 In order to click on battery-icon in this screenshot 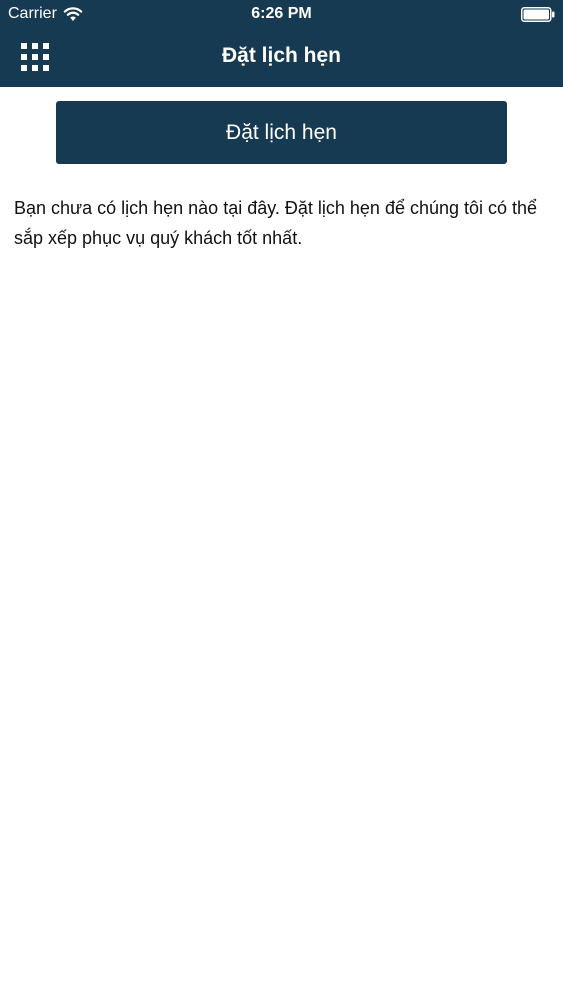, I will do `click(538, 14)`.